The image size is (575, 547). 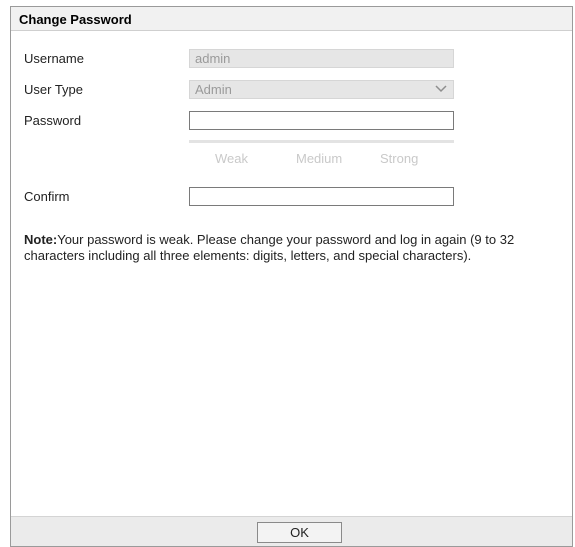 What do you see at coordinates (321, 58) in the screenshot?
I see `username-field` at bounding box center [321, 58].